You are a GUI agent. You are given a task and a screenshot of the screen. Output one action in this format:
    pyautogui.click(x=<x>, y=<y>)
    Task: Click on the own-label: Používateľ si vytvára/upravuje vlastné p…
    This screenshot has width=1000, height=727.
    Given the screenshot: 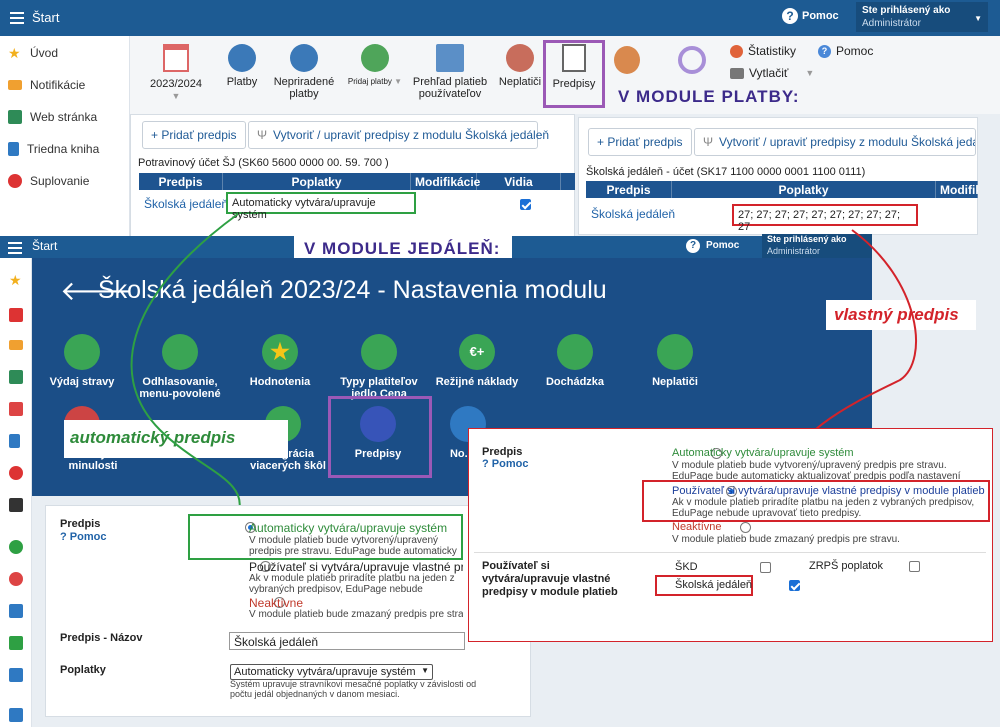 What is the action you would take?
    pyautogui.click(x=550, y=579)
    